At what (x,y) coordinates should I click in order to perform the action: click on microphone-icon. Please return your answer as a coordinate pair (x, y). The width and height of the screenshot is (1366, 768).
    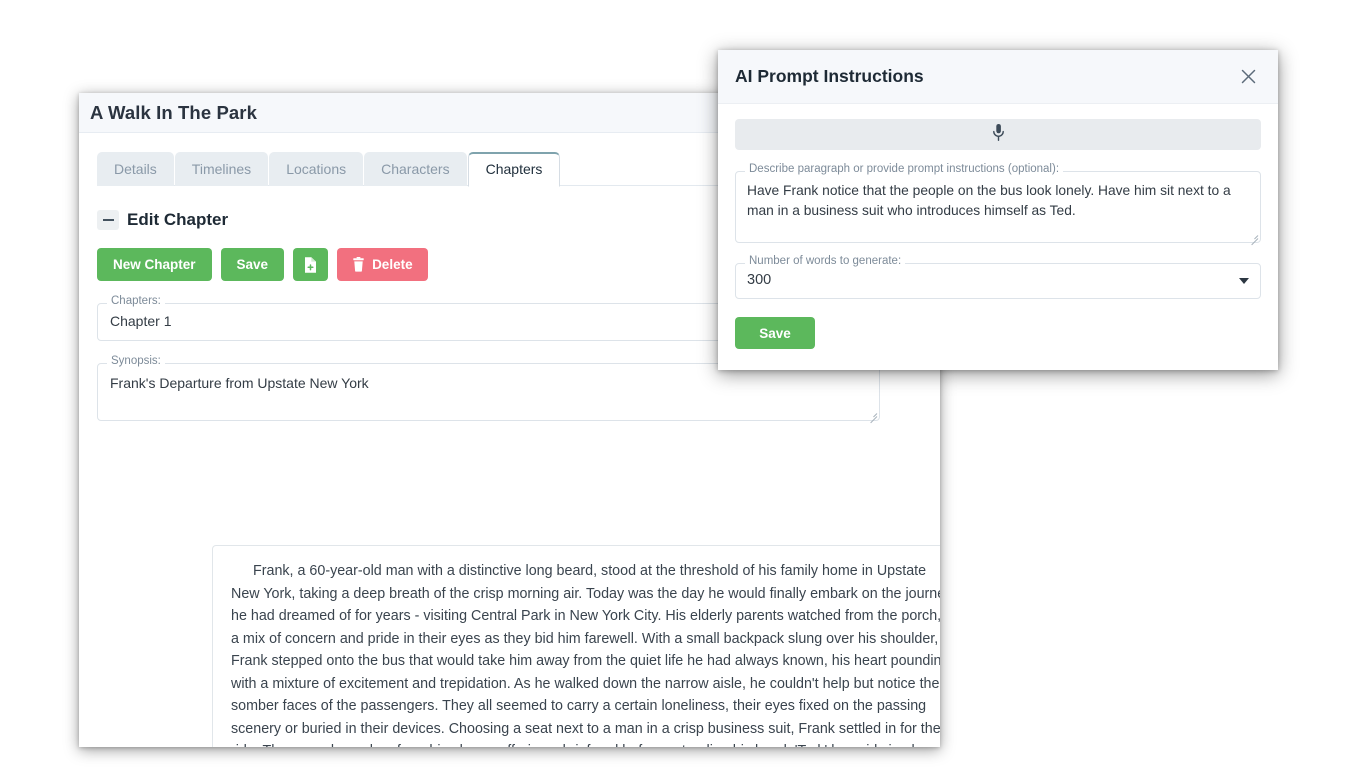
    Looking at the image, I should click on (998, 135).